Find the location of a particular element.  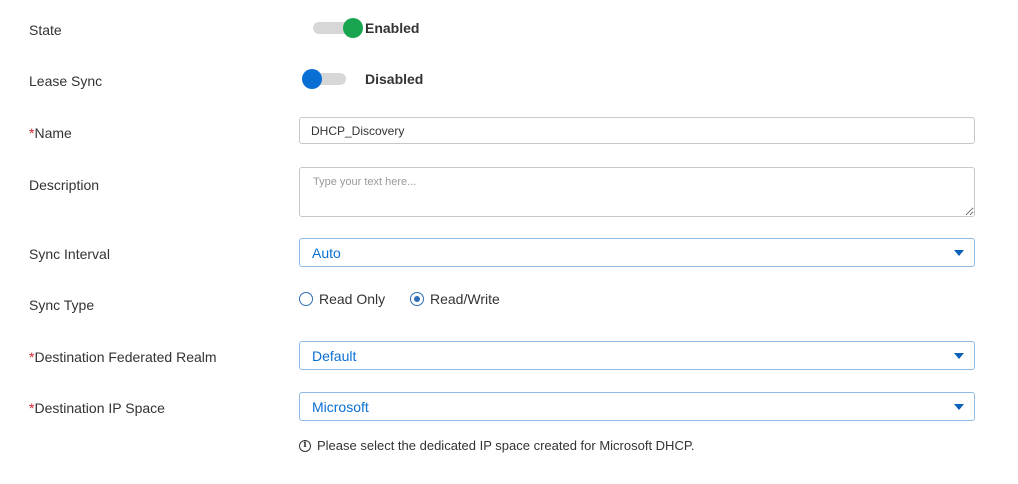

radio-dot is located at coordinates (417, 299).